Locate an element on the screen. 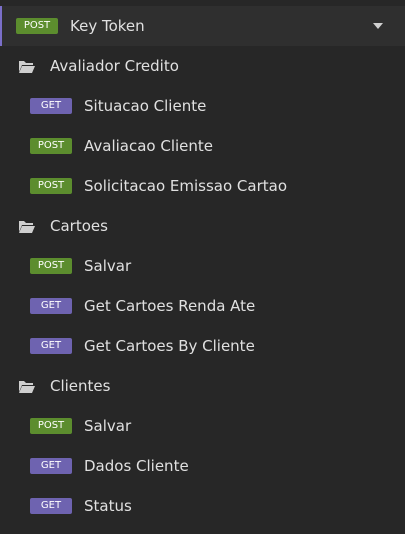 The width and height of the screenshot is (405, 534). request-situacao-cliente: GET Situacao Cliente is located at coordinates (202, 106).